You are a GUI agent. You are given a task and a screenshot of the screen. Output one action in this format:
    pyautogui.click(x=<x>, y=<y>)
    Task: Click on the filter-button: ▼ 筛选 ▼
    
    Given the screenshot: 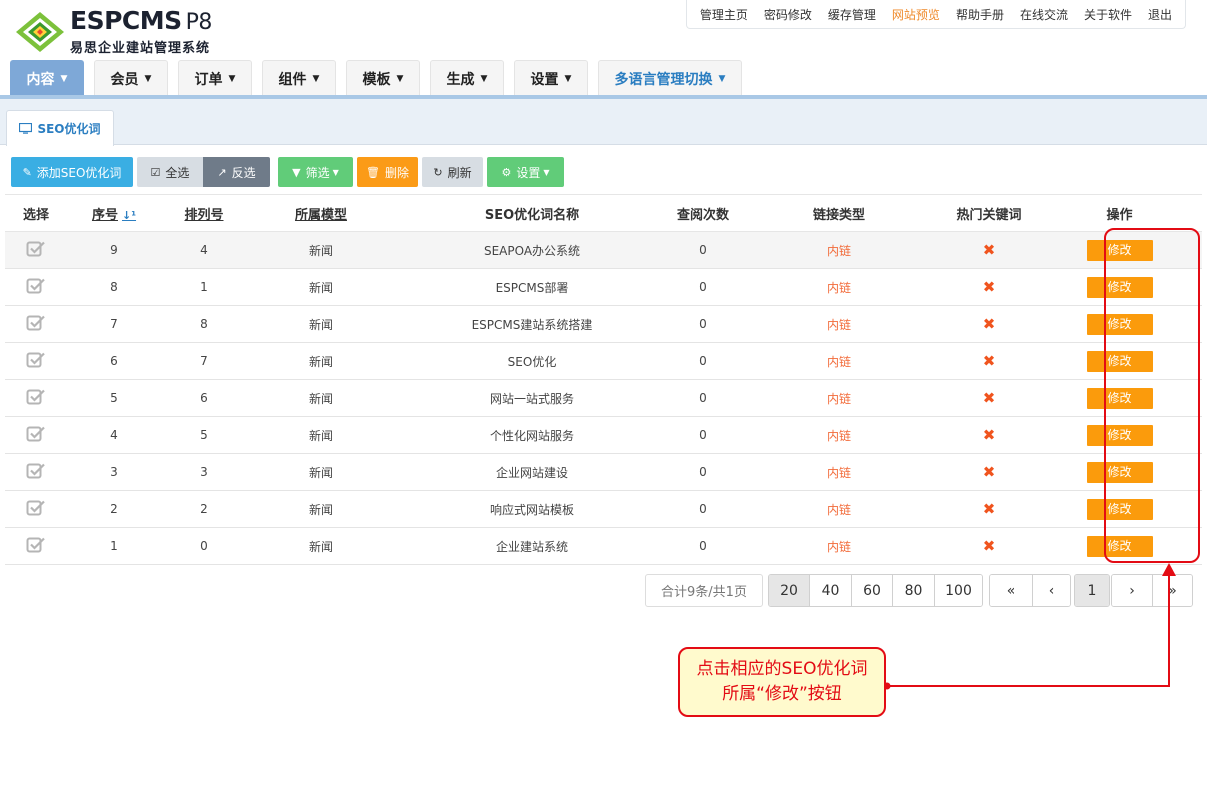 What is the action you would take?
    pyautogui.click(x=315, y=172)
    